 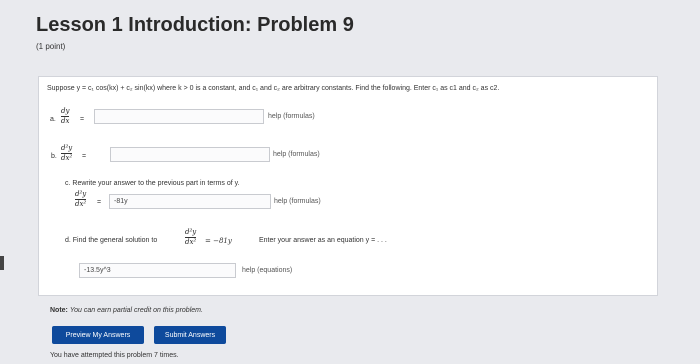 What do you see at coordinates (190, 154) in the screenshot?
I see `part-b-answer-input` at bounding box center [190, 154].